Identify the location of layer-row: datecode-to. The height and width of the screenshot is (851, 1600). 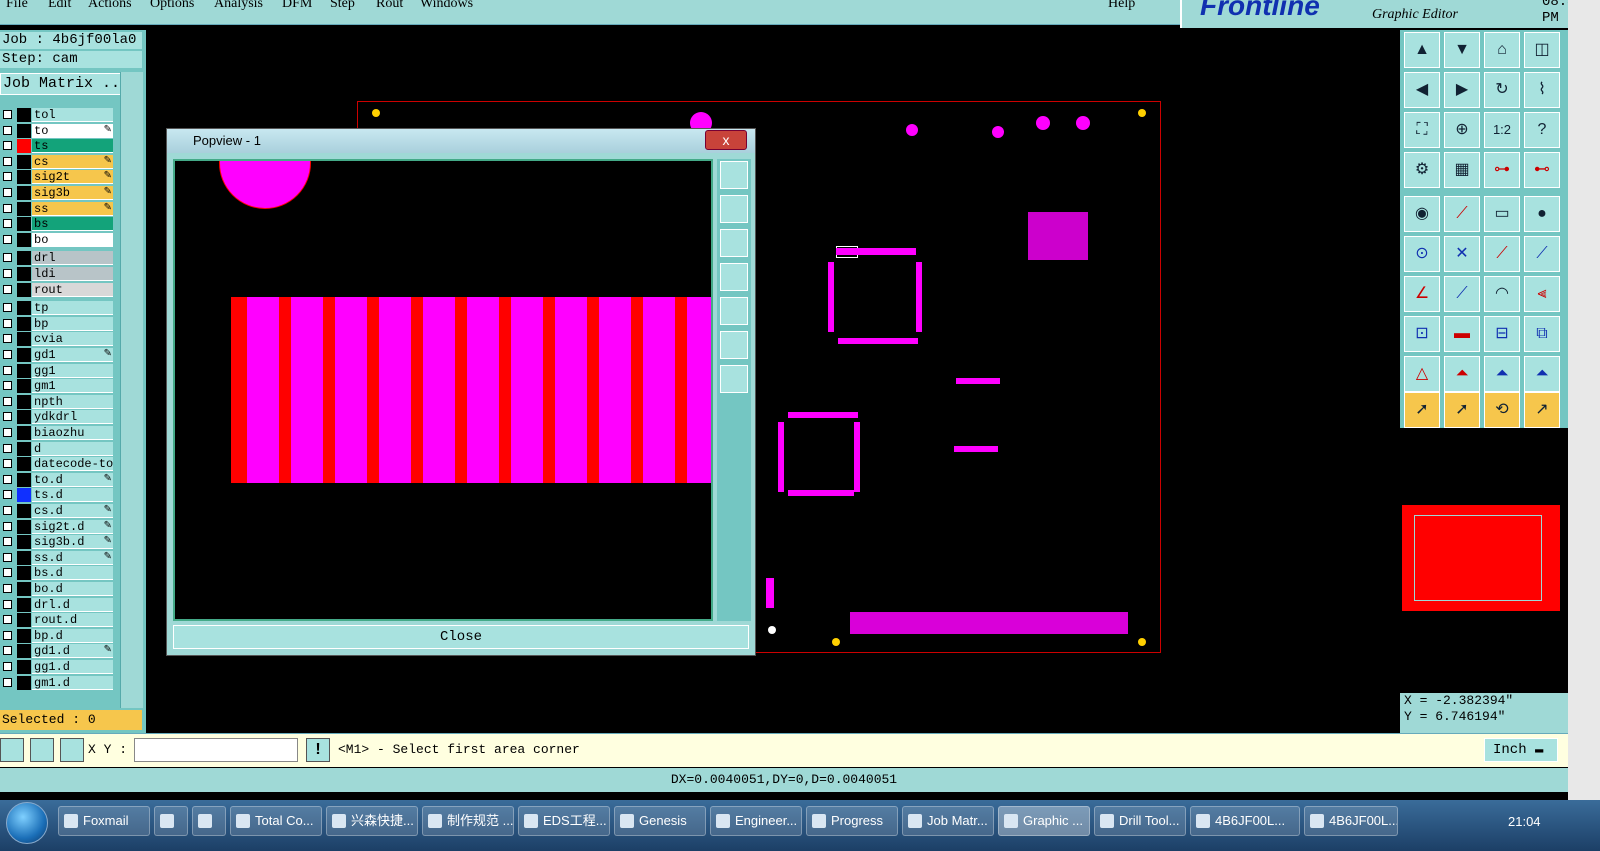
(58, 464).